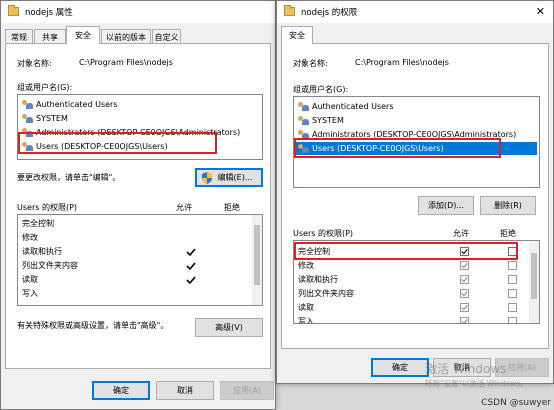 This screenshot has width=554, height=410. I want to click on tab-previous-versions: 以前的版本, so click(126, 36).